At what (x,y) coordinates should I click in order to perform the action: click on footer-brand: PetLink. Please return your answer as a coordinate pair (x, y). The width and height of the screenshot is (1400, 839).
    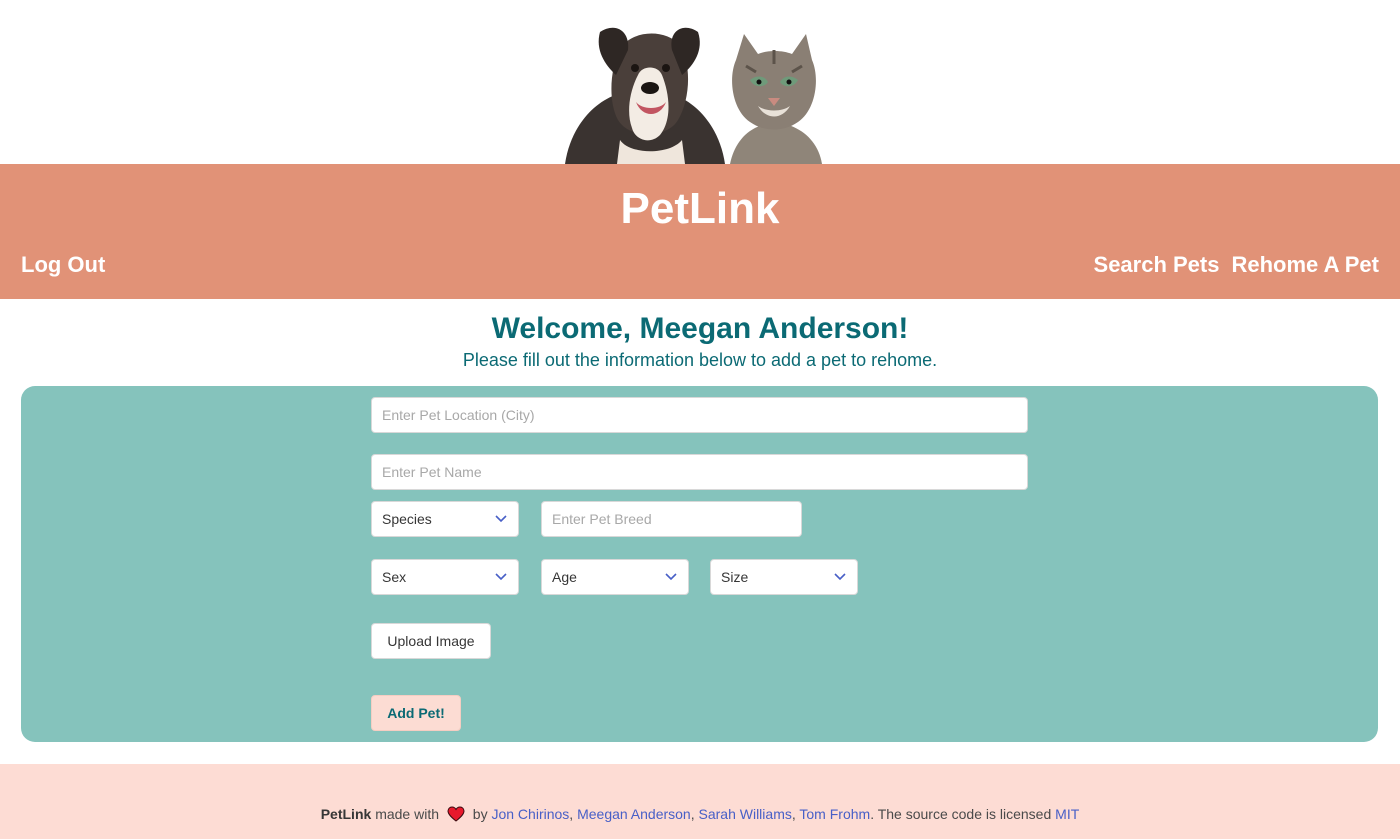
    Looking at the image, I should click on (346, 814).